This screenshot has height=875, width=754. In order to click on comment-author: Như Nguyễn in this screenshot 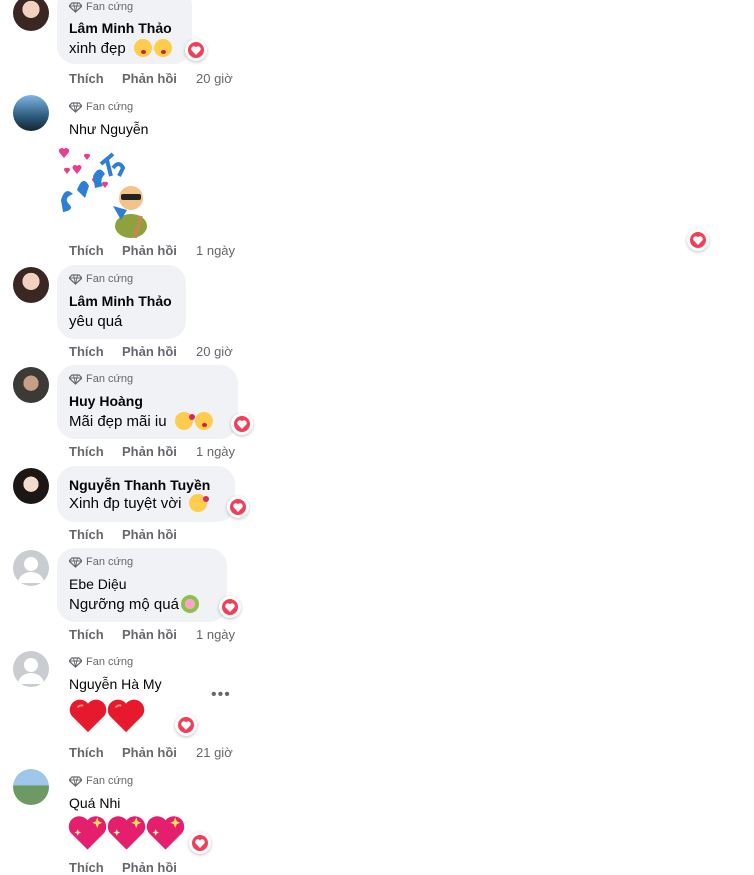, I will do `click(108, 129)`.